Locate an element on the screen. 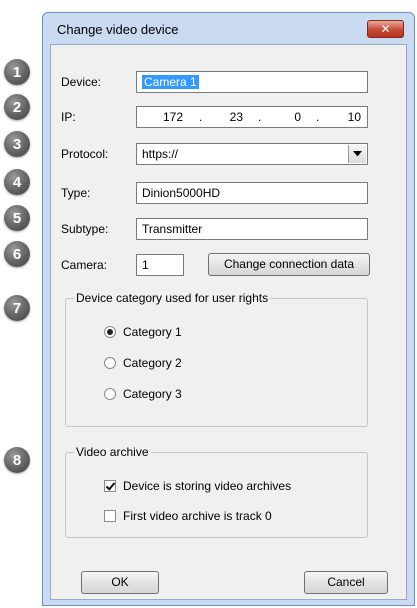 The height and width of the screenshot is (608, 417). type-input: Dinion5000HD is located at coordinates (252, 193).